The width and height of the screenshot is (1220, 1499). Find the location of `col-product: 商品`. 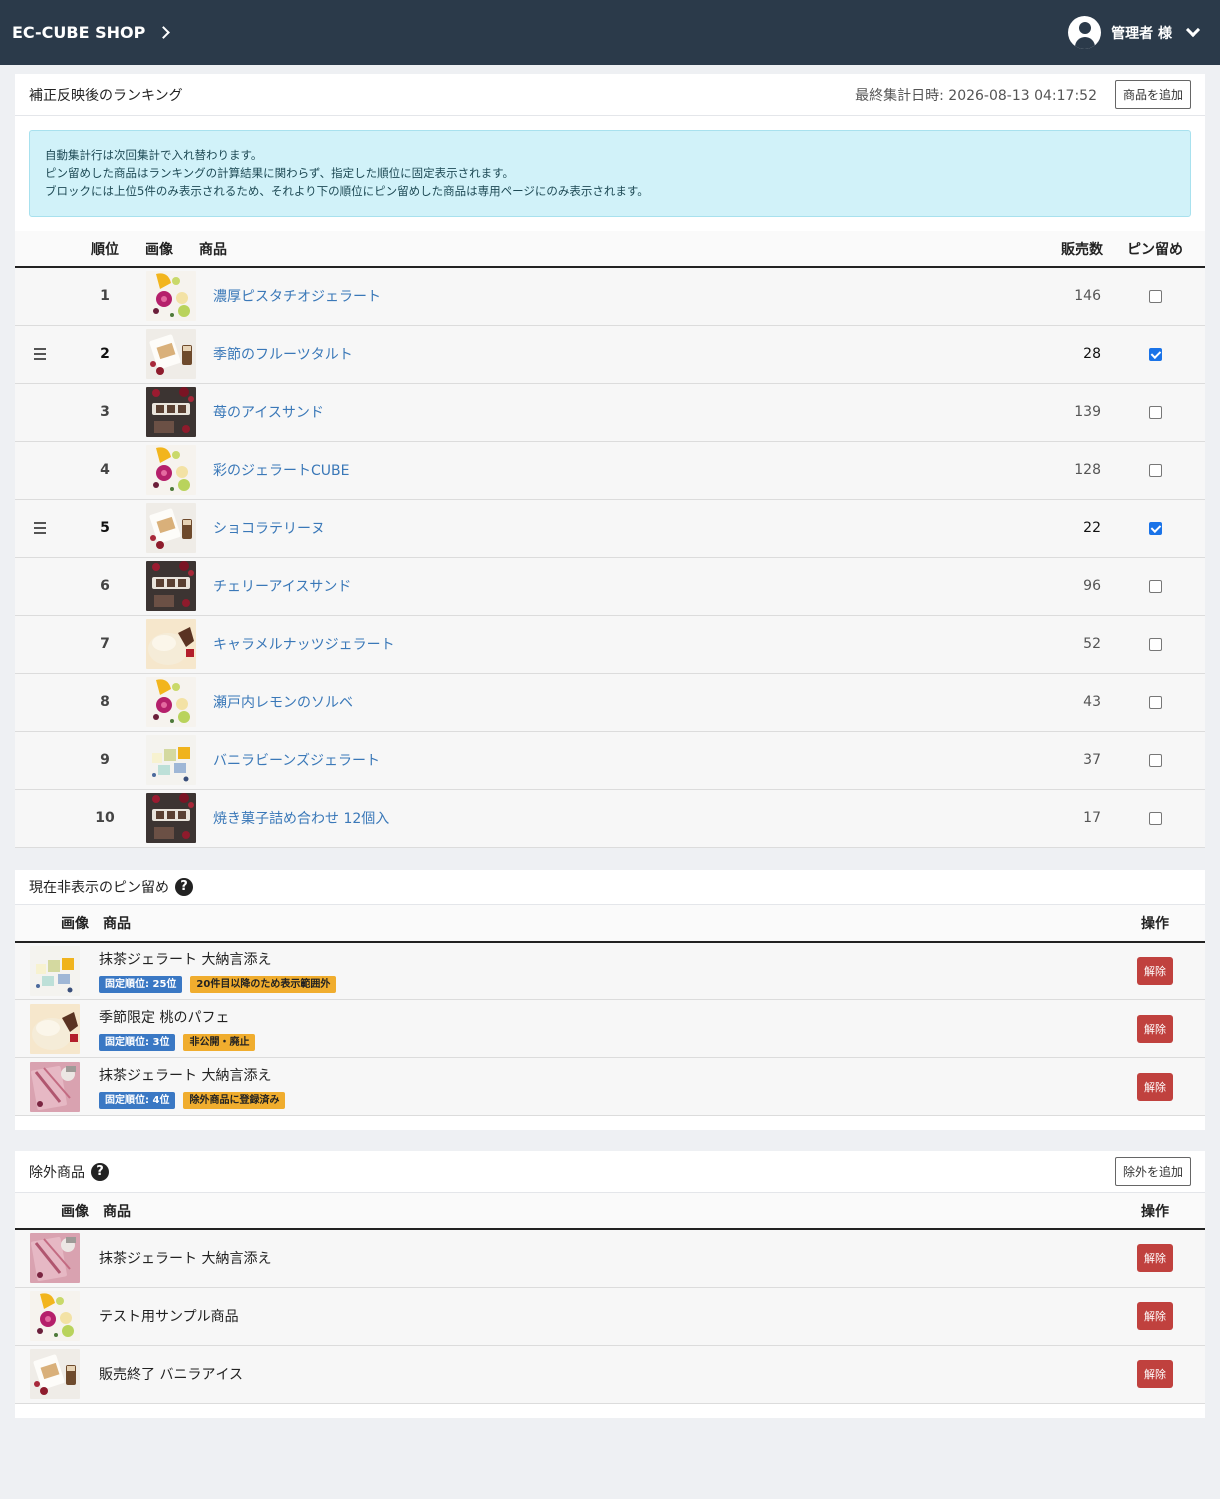

col-product: 商品 is located at coordinates (597, 249).